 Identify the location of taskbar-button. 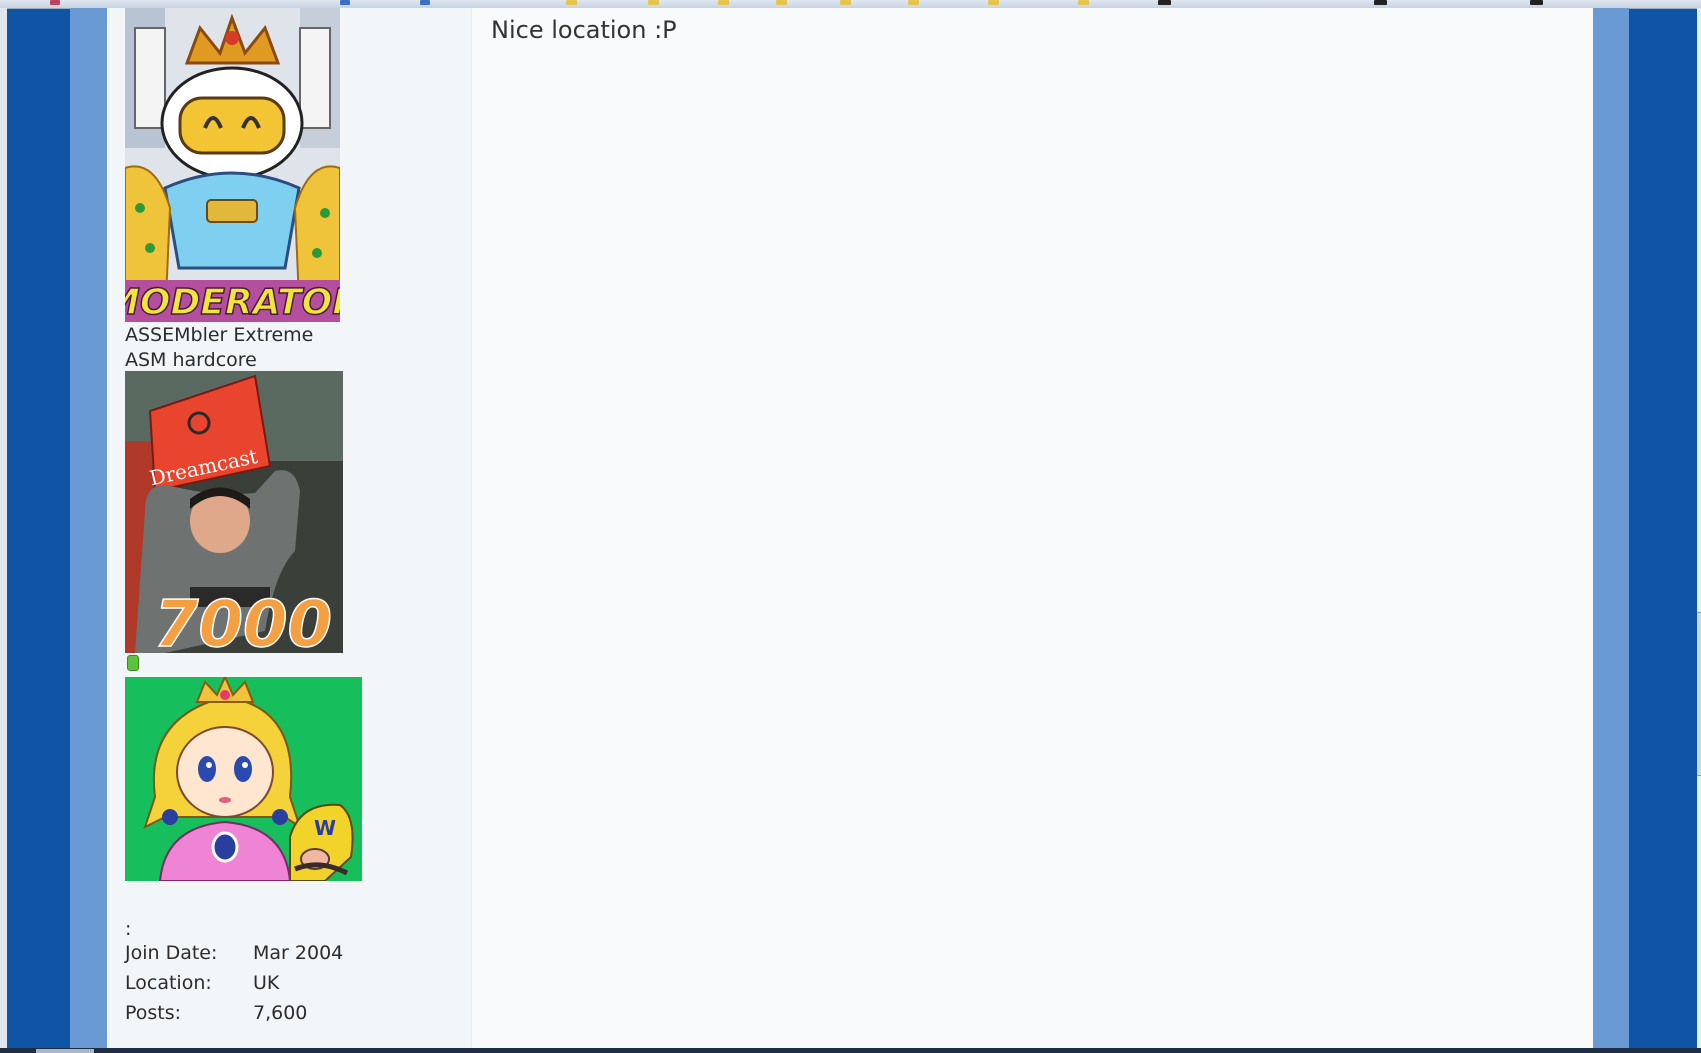
(65, 1051).